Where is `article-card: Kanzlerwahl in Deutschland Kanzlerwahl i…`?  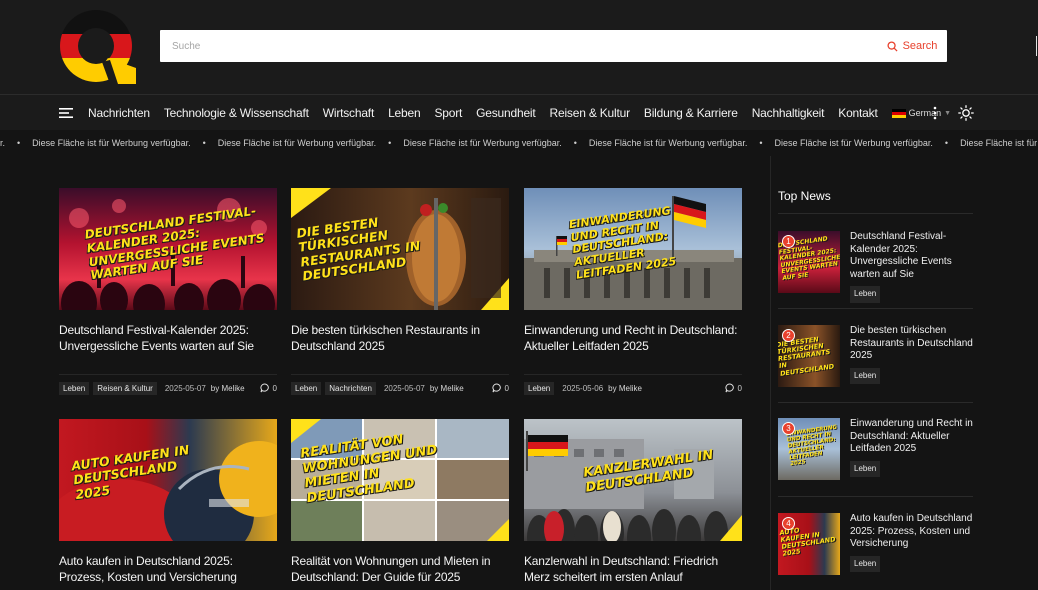 article-card: Kanzlerwahl in Deutschland Kanzlerwahl i… is located at coordinates (633, 502).